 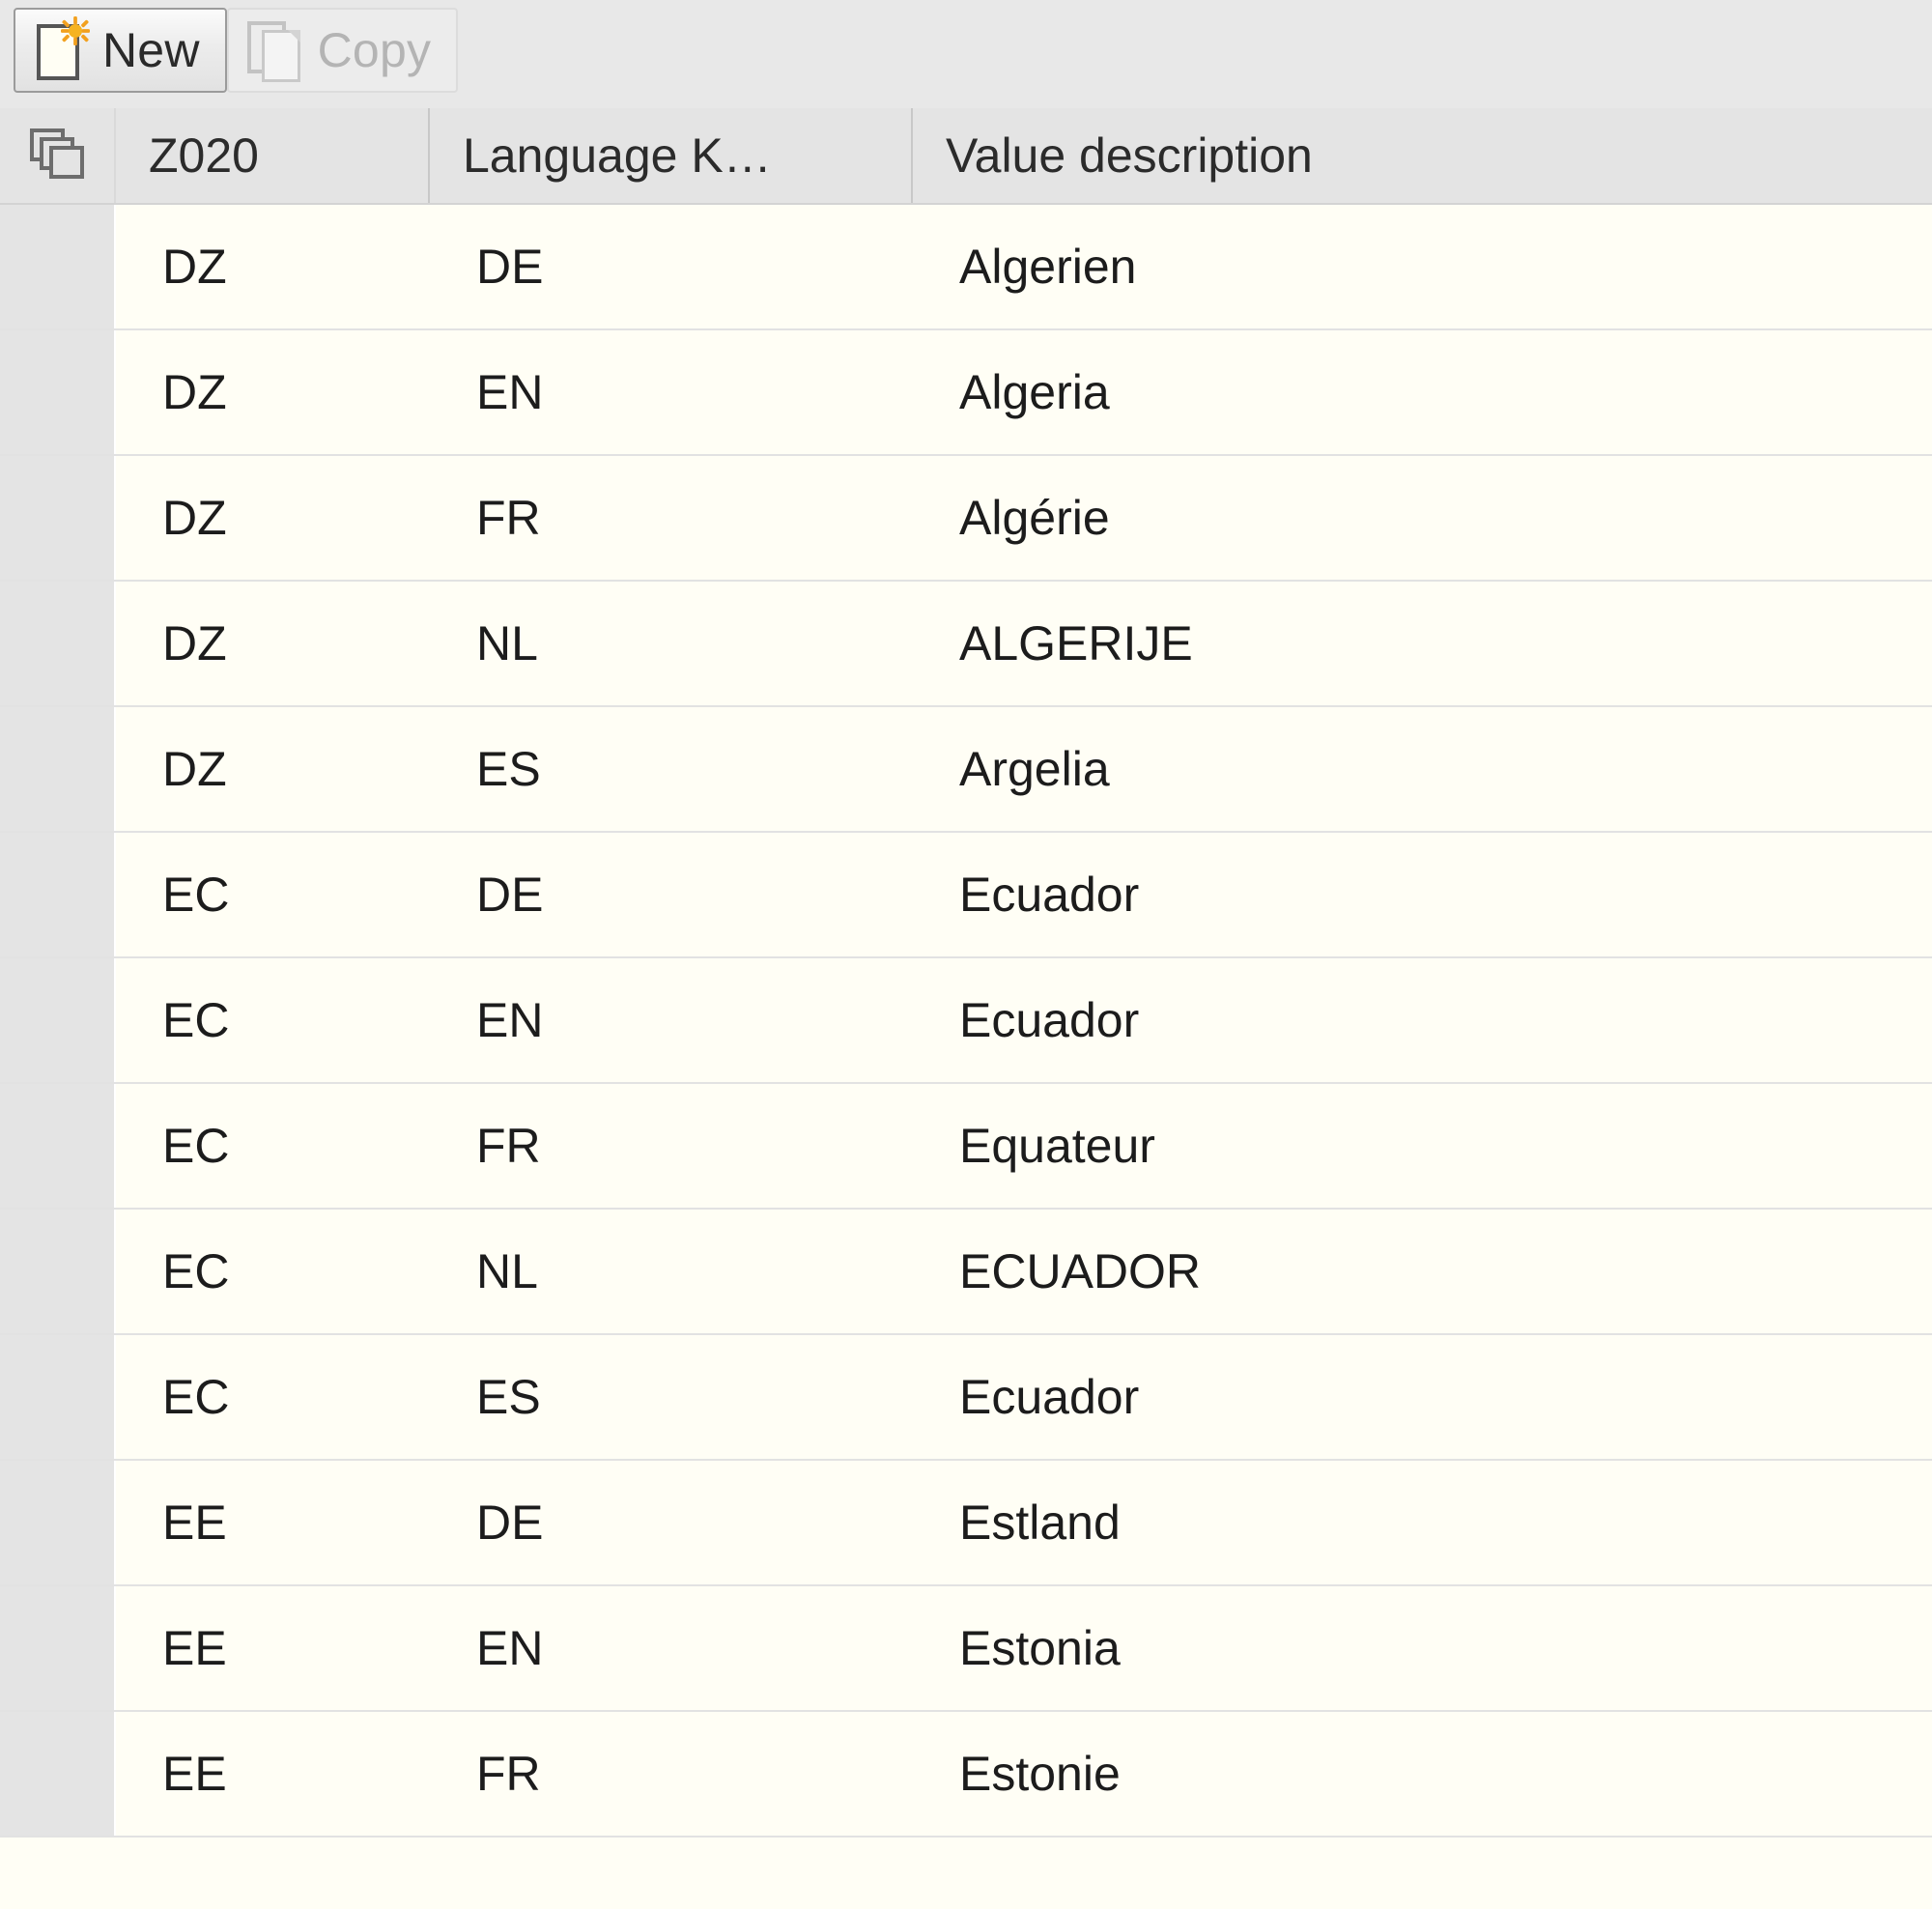 I want to click on table-row: DZ EN Algeria, so click(x=966, y=393).